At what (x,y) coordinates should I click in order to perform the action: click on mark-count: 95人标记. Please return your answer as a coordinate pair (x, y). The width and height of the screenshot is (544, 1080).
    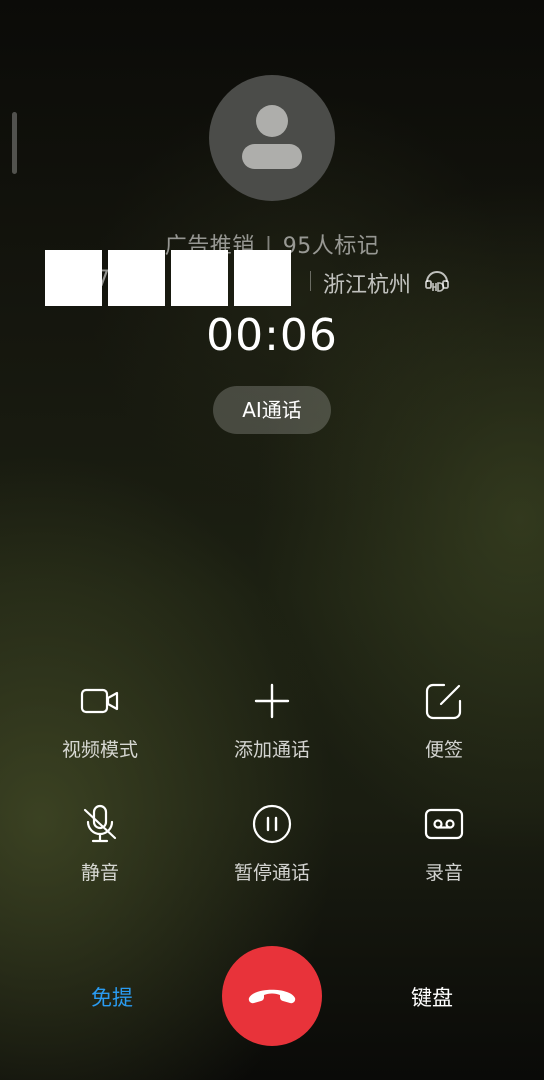
    Looking at the image, I should click on (331, 246).